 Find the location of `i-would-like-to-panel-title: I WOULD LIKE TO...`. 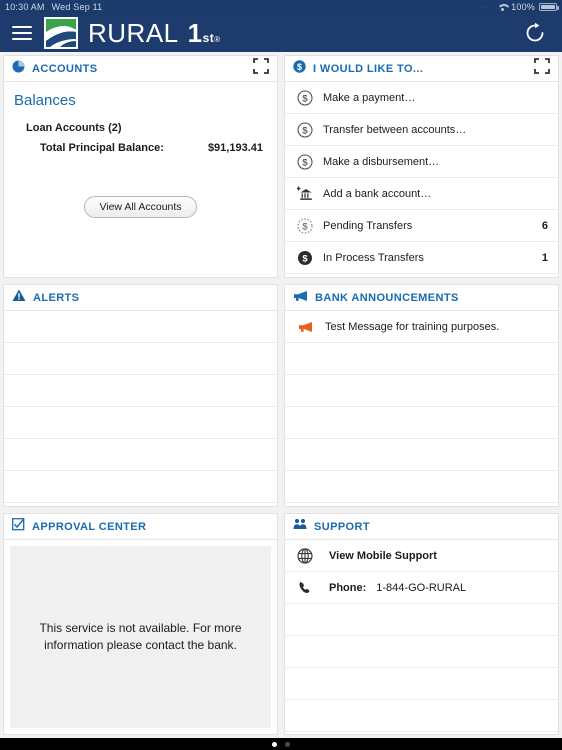

i-would-like-to-panel-title: I WOULD LIKE TO... is located at coordinates (368, 68).